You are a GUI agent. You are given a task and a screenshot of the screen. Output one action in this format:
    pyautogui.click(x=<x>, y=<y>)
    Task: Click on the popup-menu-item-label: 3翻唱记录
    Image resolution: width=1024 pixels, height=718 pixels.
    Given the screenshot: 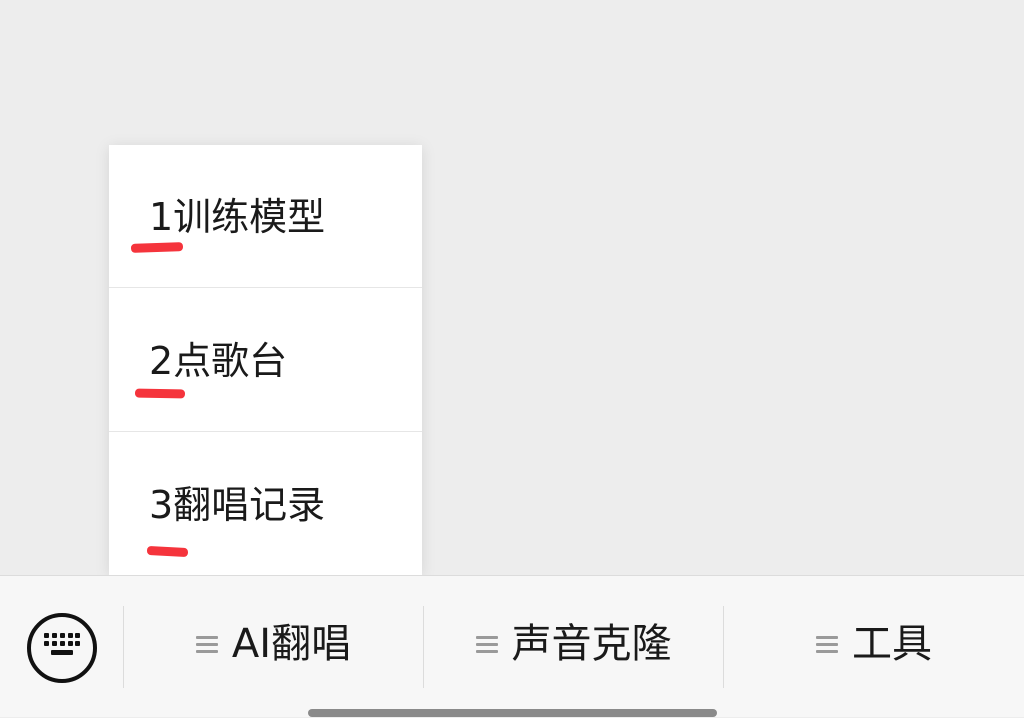 What is the action you would take?
    pyautogui.click(x=237, y=505)
    